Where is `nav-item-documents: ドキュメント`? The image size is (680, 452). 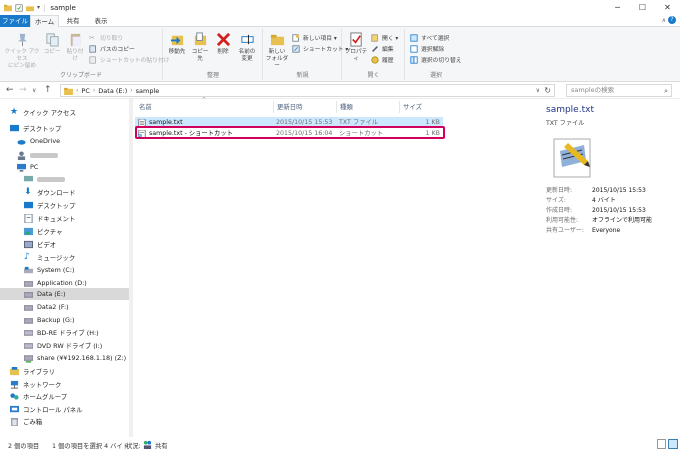
nav-item-documents: ドキュメント is located at coordinates (64, 218).